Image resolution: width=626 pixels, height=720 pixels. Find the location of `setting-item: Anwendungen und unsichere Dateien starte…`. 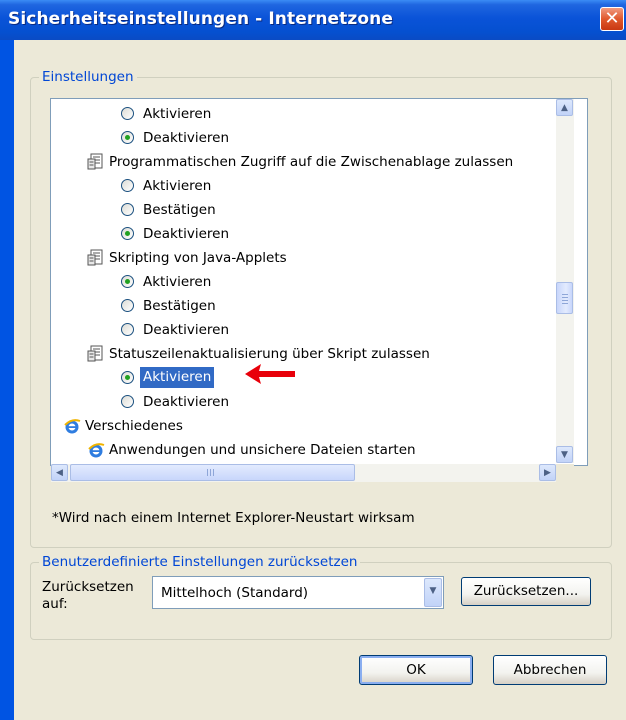

setting-item: Anwendungen und unsichere Dateien starte… is located at coordinates (311, 450).